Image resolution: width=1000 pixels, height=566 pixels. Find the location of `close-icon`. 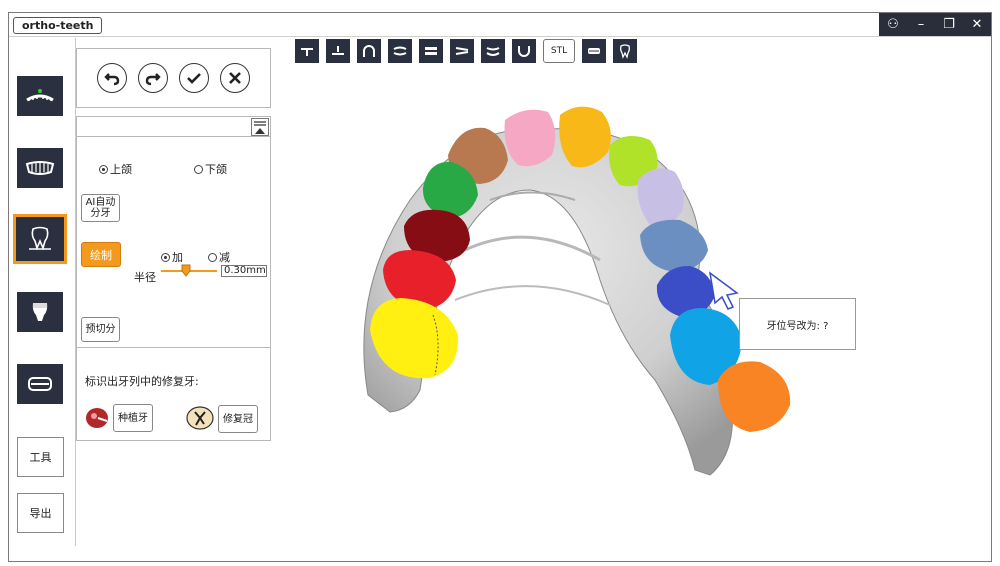

close-icon is located at coordinates (235, 78).